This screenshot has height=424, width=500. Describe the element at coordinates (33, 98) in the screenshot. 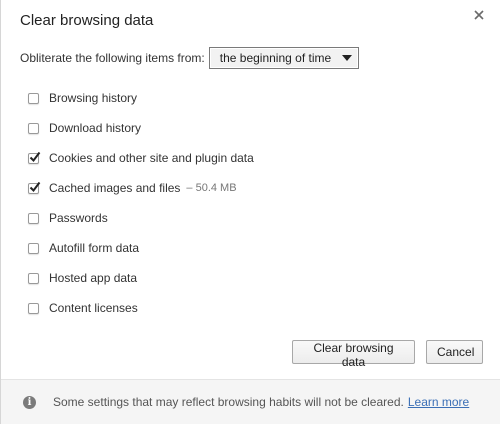

I see `checkbox-browsing-history` at that location.